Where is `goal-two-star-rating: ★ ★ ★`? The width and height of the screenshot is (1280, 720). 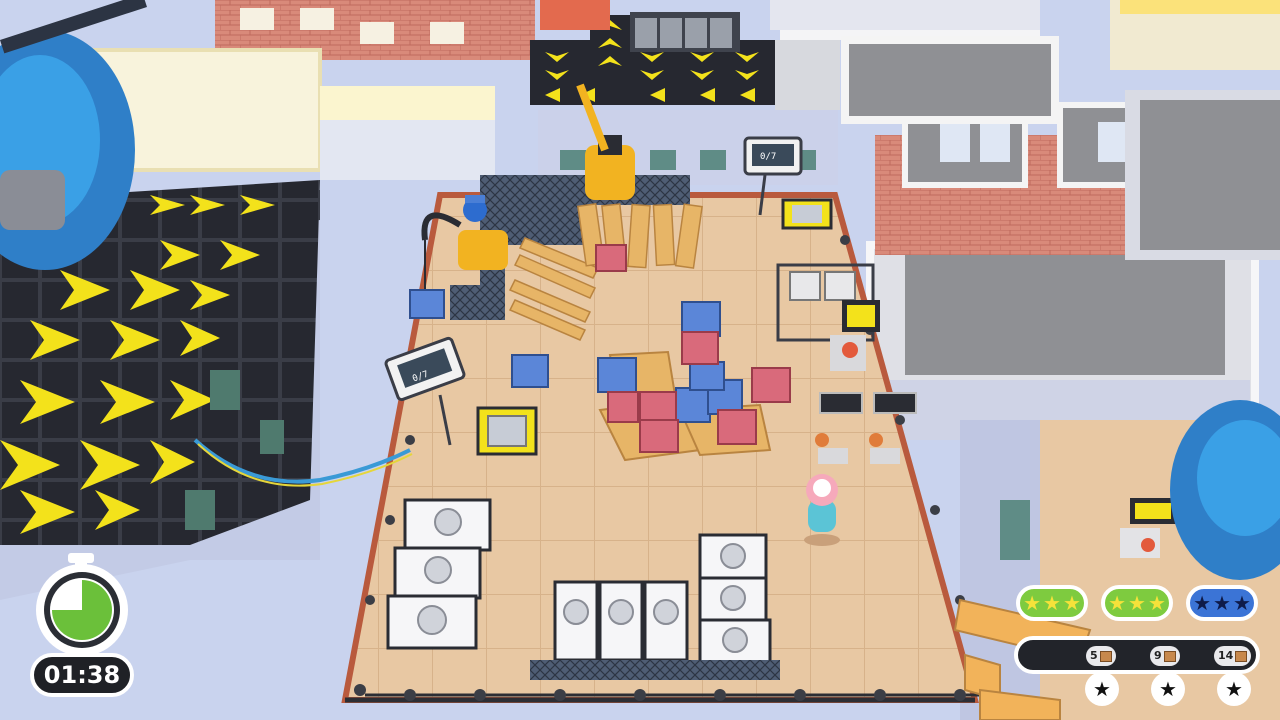
goal-two-star-rating: ★ ★ ★ is located at coordinates (1137, 603).